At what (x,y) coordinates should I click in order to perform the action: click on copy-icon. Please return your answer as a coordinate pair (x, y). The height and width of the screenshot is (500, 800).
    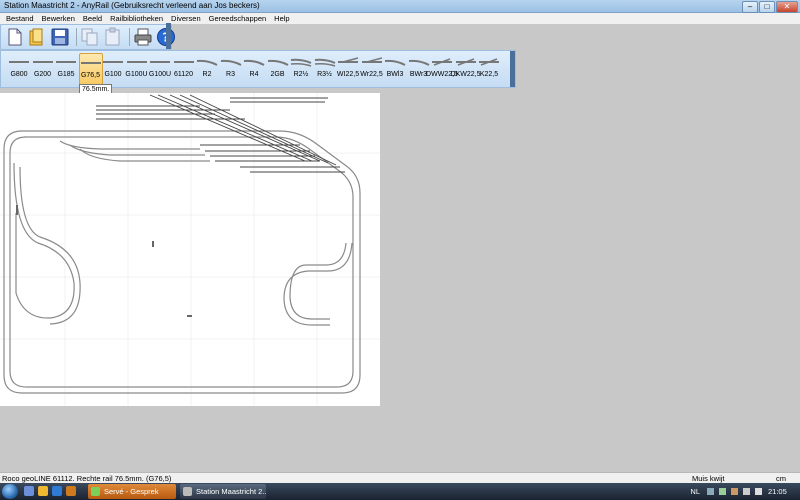
    Looking at the image, I should click on (90, 37).